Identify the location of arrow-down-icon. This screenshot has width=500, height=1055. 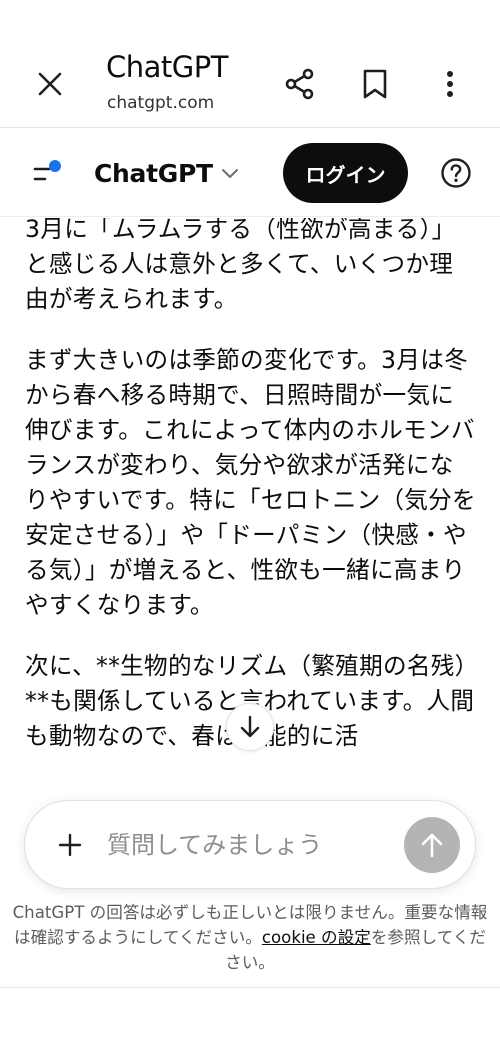
(250, 726).